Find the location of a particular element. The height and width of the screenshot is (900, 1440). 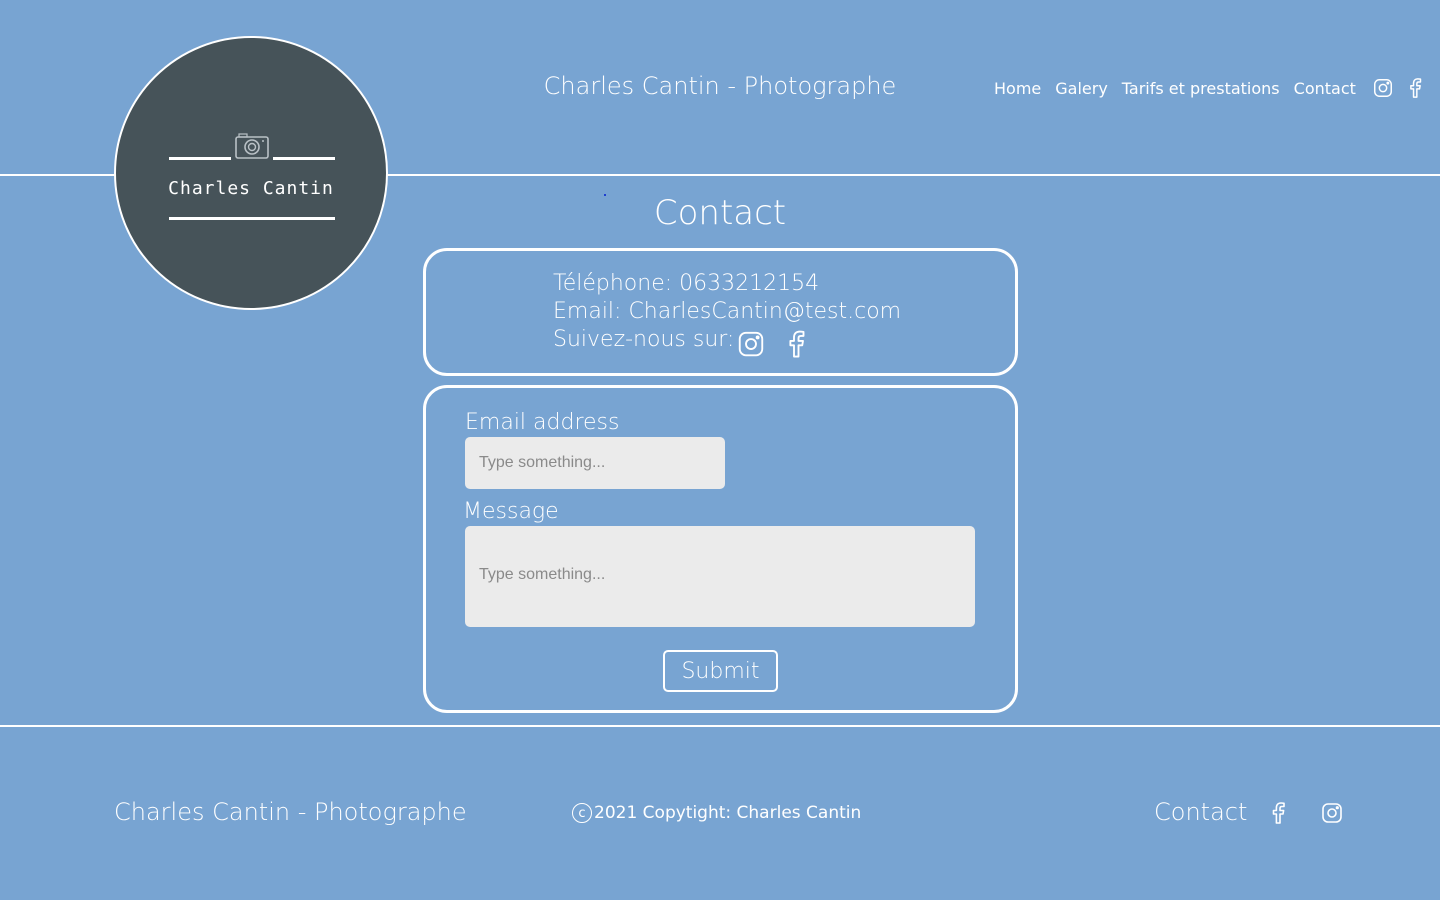

logo-bar-bottom is located at coordinates (252, 218).